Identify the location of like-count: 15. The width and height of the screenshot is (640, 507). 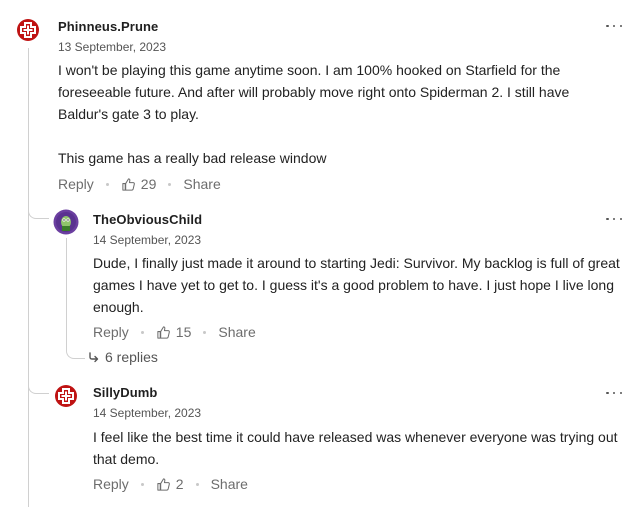
(183, 332).